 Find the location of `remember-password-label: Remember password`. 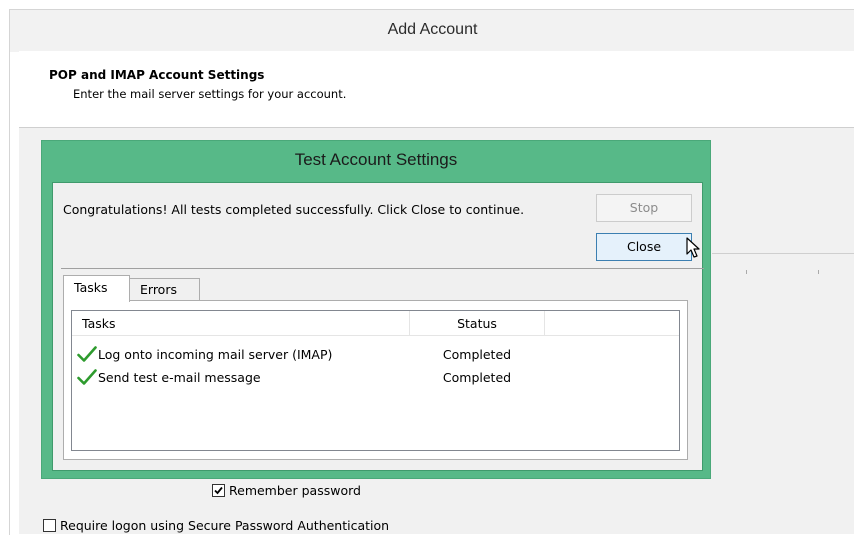

remember-password-label: Remember password is located at coordinates (295, 490).